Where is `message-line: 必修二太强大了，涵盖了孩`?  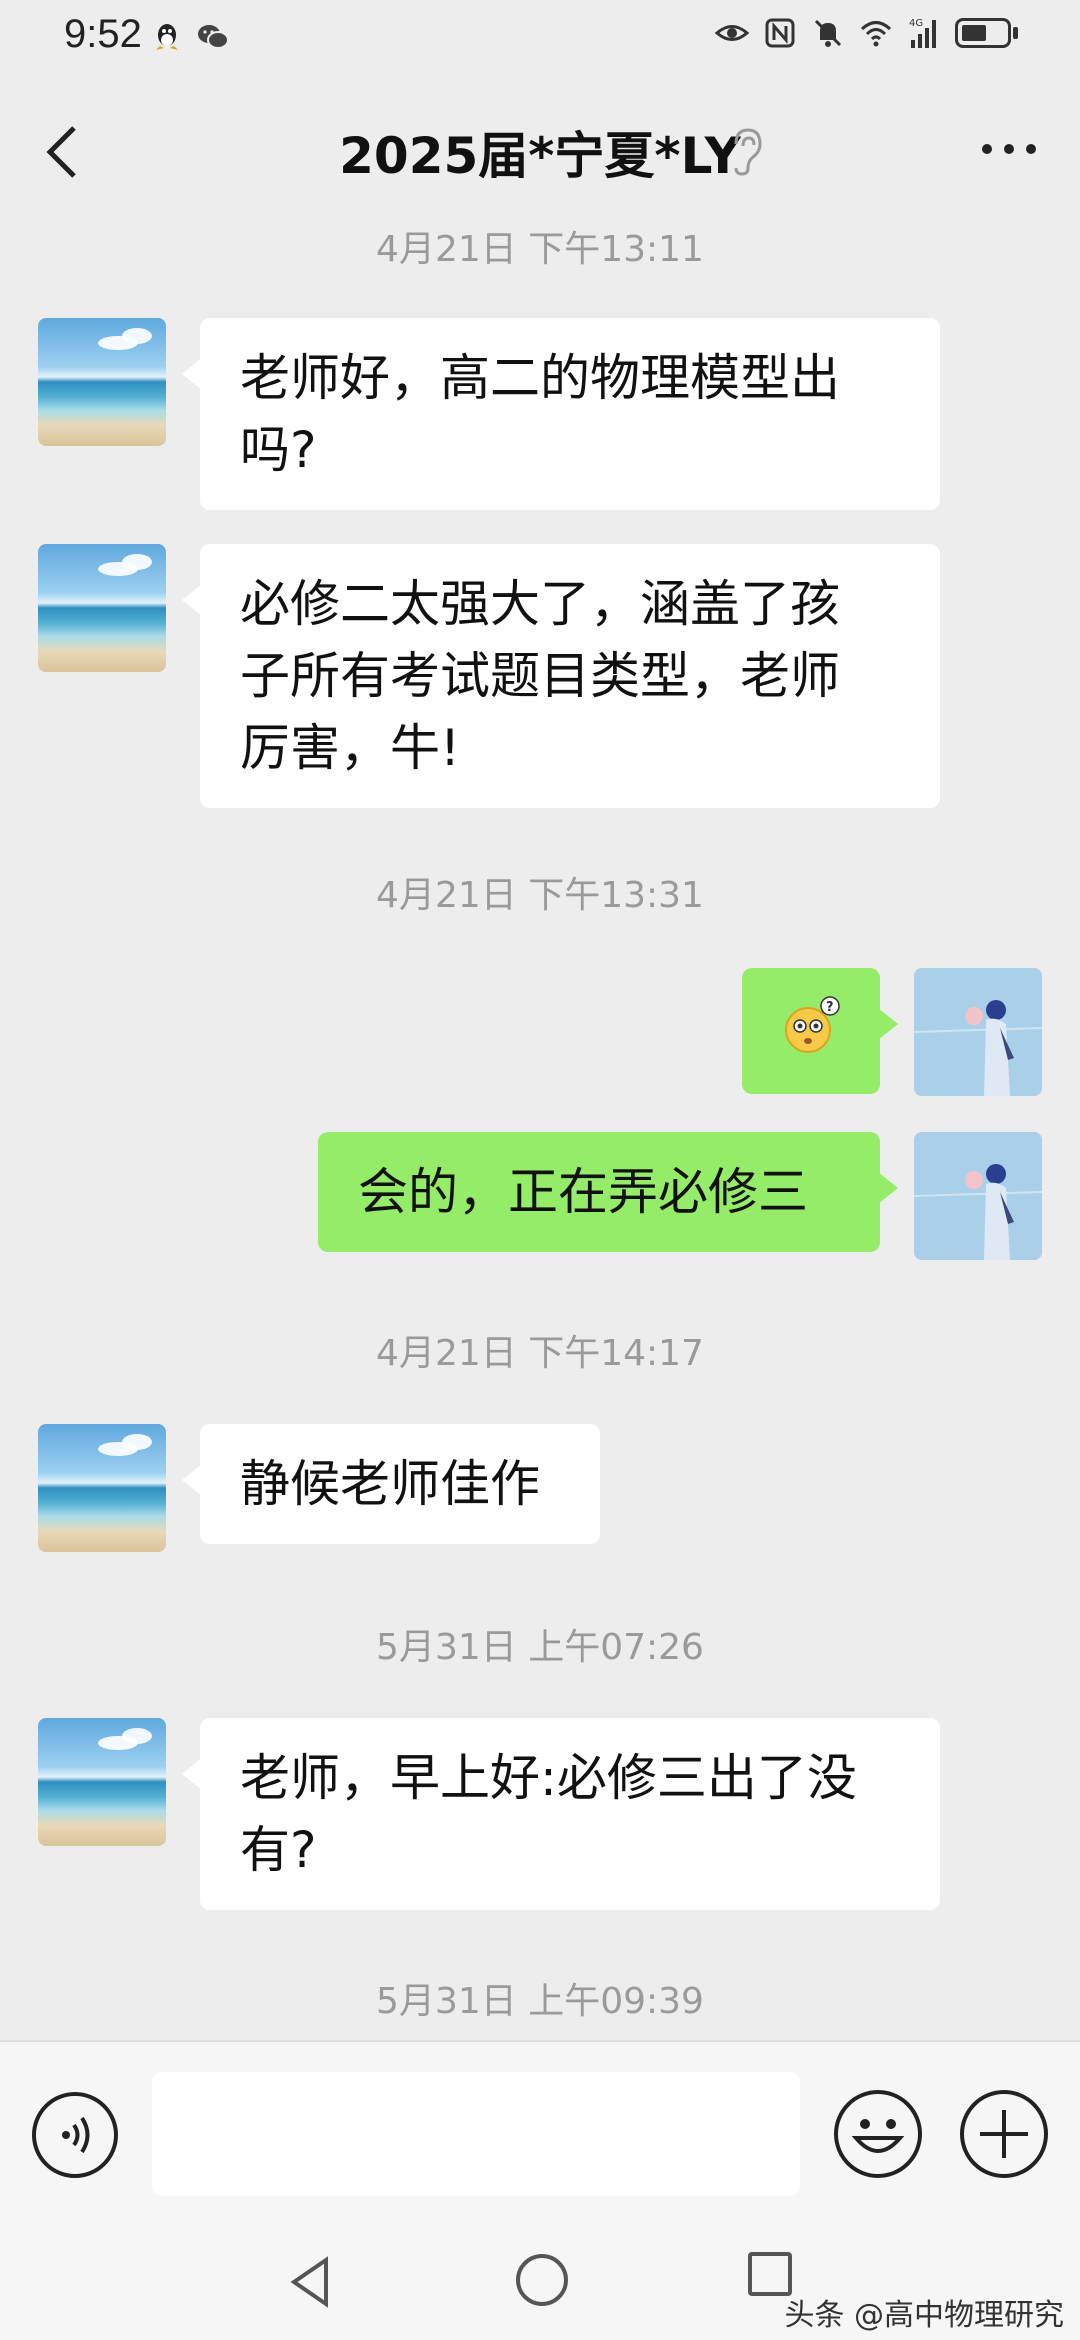 message-line: 必修二太强大了，涵盖了孩 is located at coordinates (540, 604).